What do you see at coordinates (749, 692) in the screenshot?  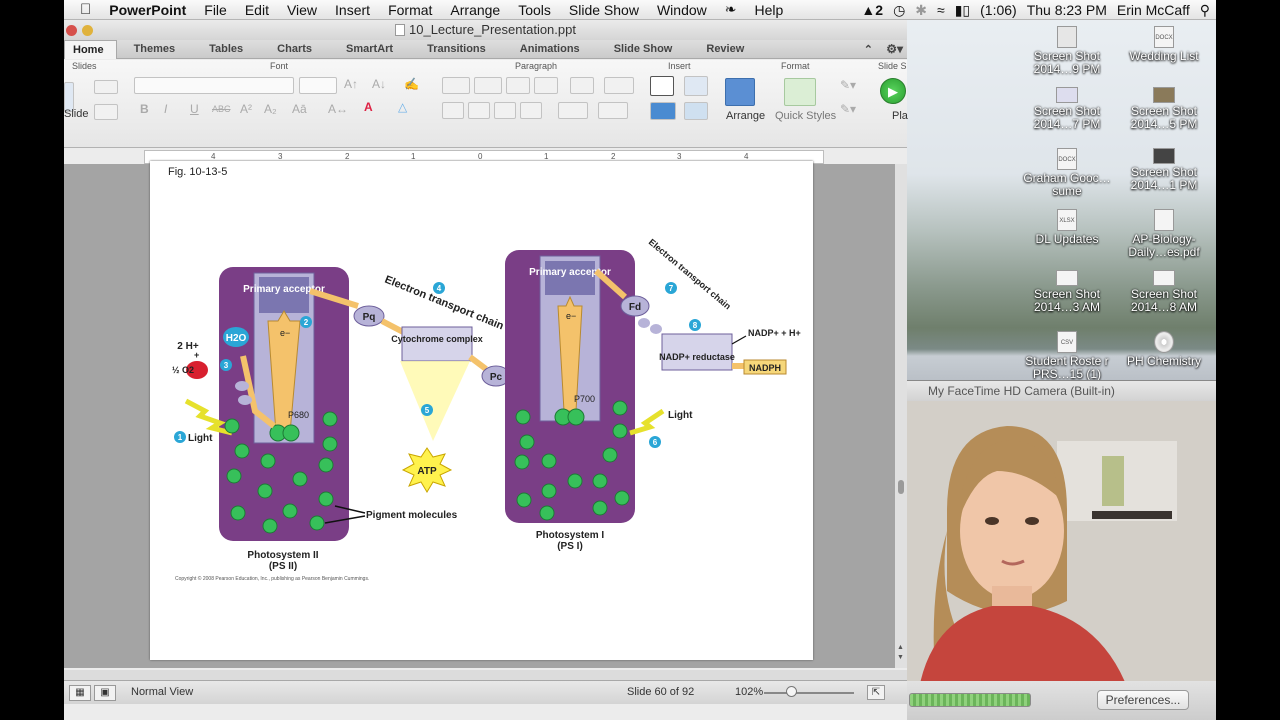 I see `zoom-level: 102%` at bounding box center [749, 692].